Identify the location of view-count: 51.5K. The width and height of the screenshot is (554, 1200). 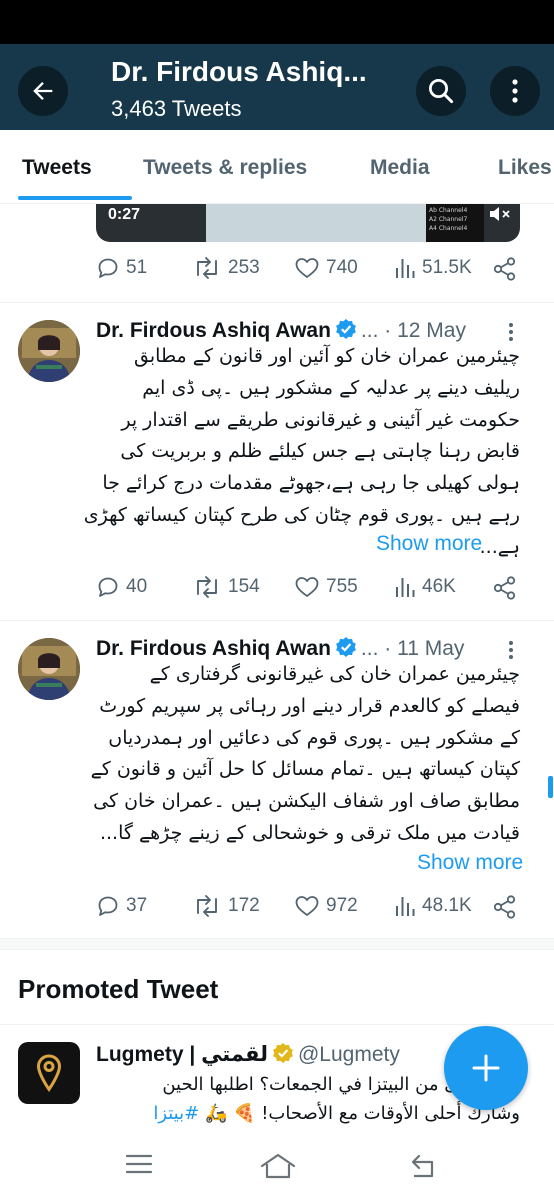
(447, 267).